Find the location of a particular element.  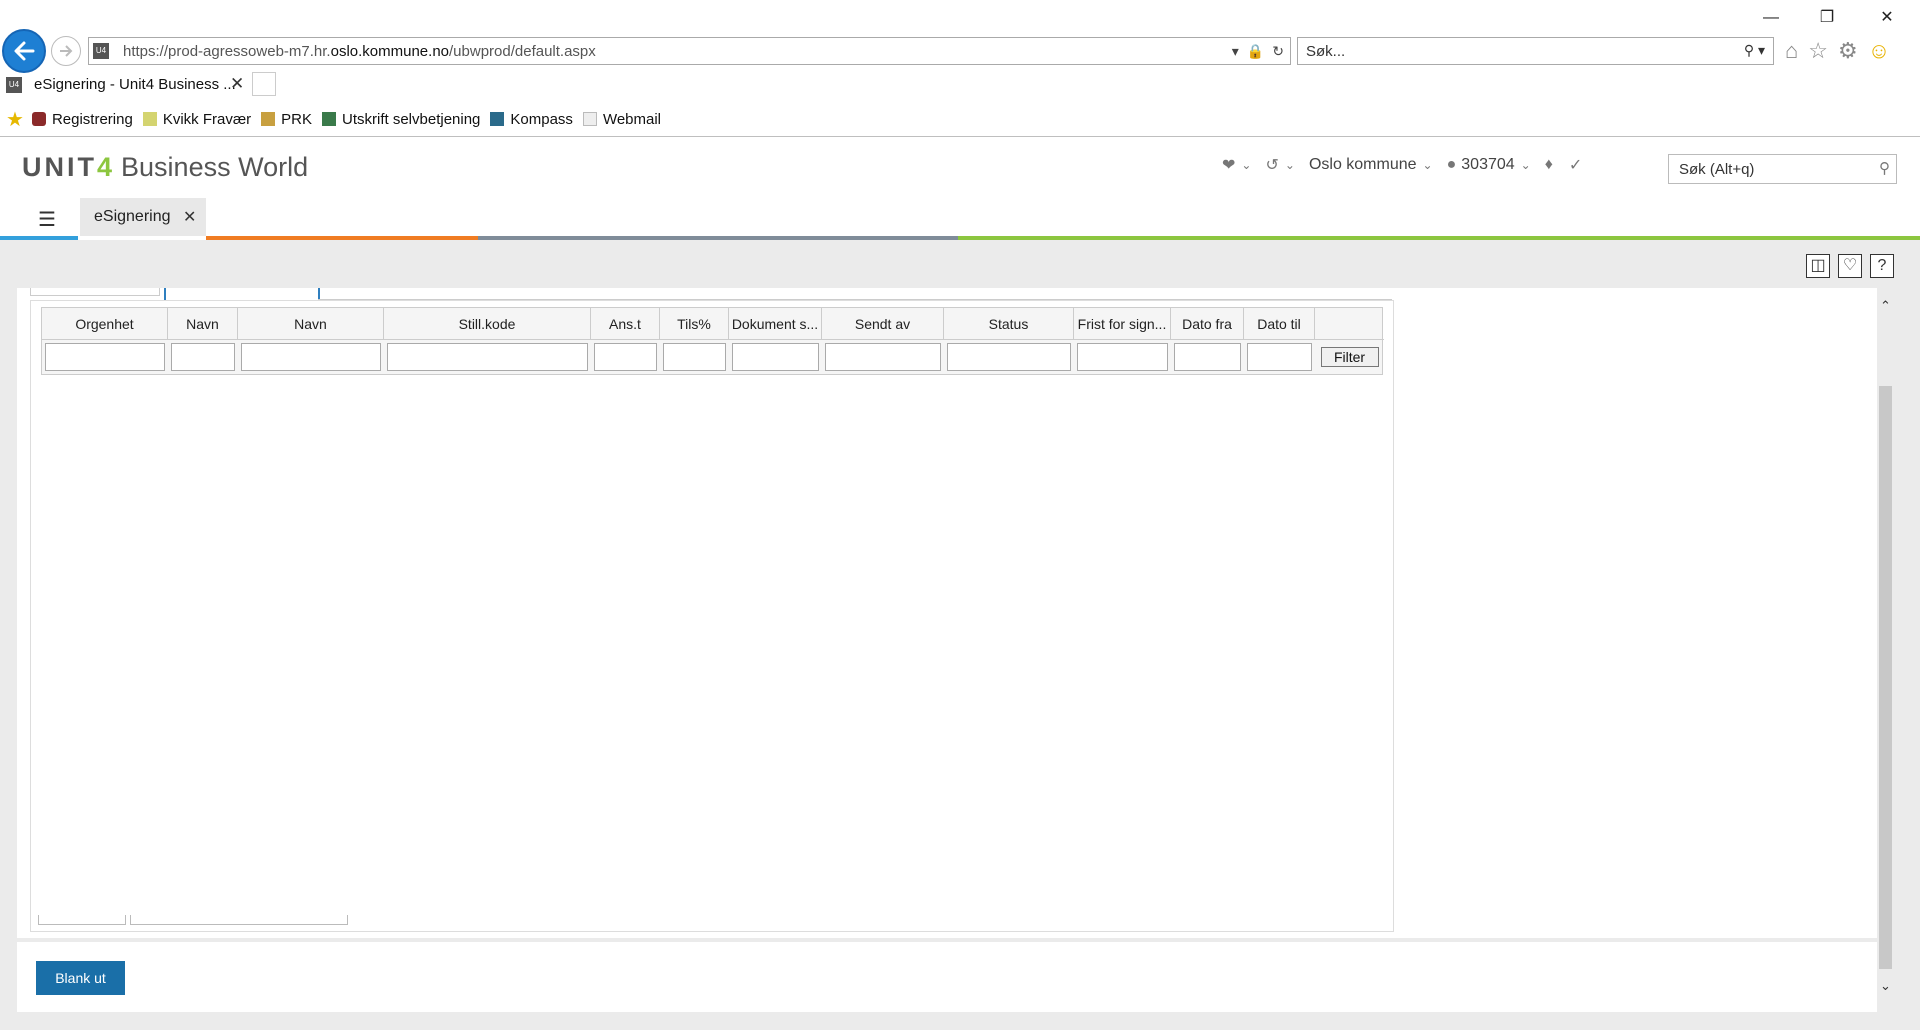

back-button is located at coordinates (24, 51).